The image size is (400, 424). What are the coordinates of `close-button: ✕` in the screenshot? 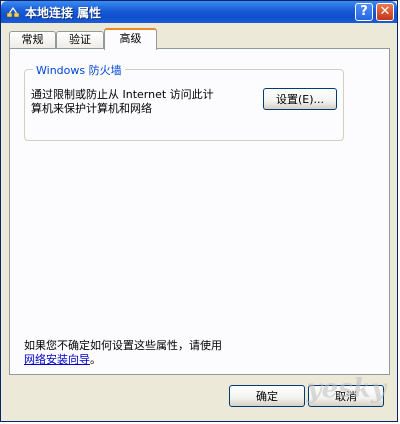 It's located at (385, 12).